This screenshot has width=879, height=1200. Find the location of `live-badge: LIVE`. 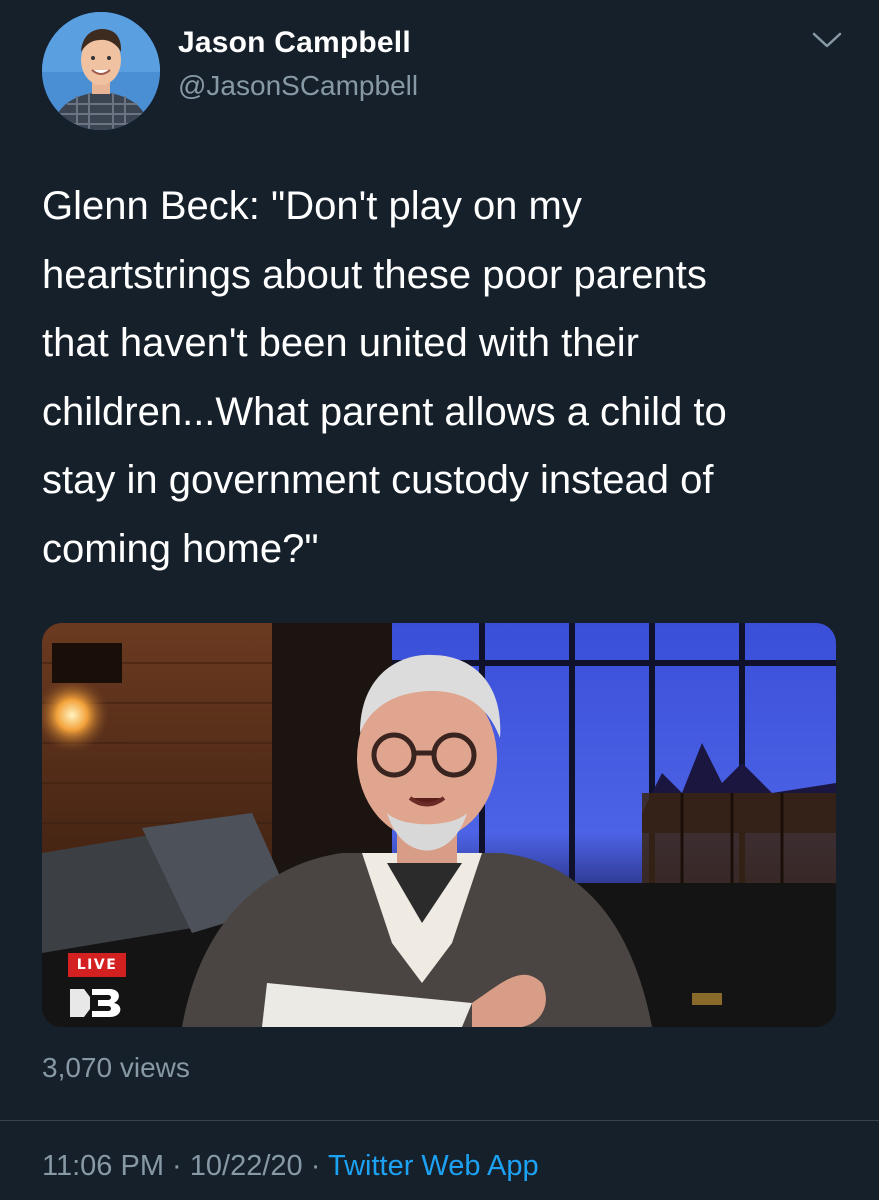

live-badge: LIVE is located at coordinates (97, 965).